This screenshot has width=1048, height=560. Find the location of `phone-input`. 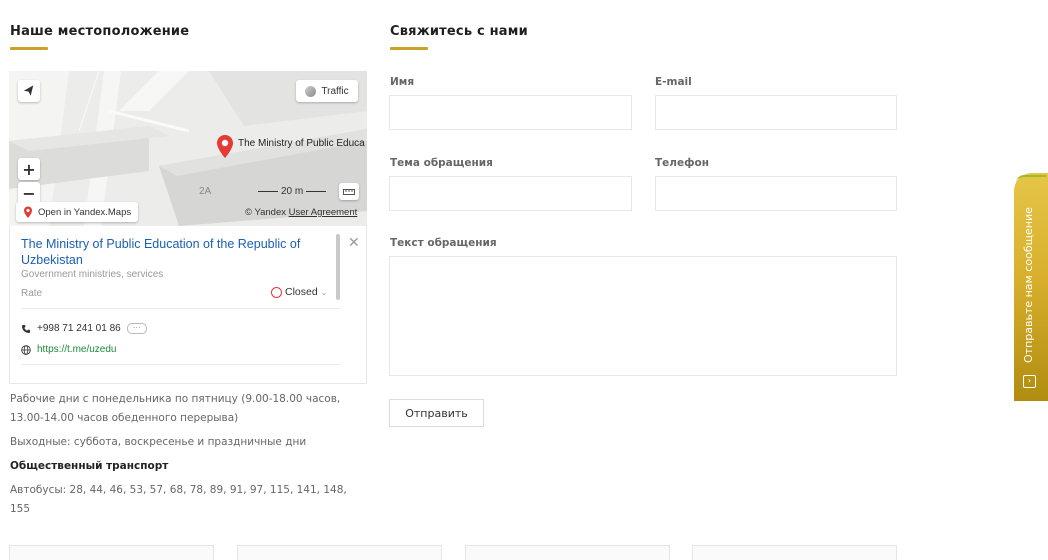

phone-input is located at coordinates (776, 193).